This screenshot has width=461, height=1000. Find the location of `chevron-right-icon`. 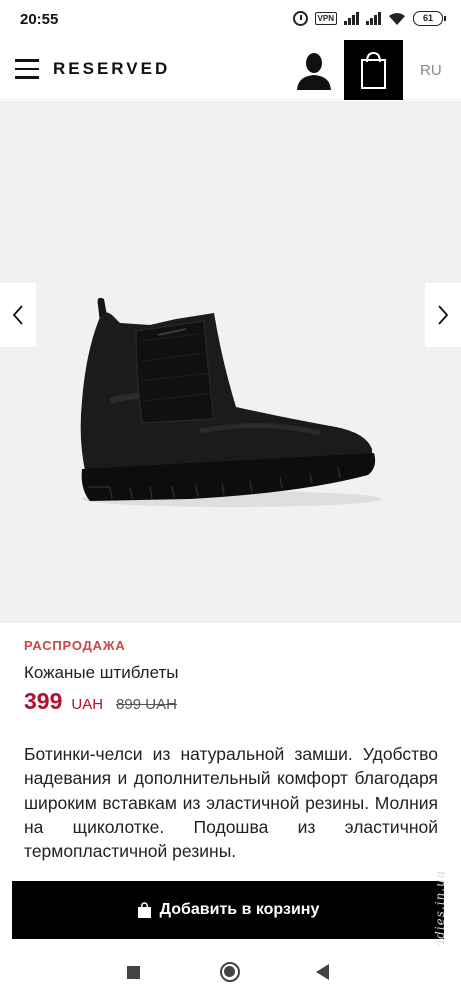

chevron-right-icon is located at coordinates (443, 315).